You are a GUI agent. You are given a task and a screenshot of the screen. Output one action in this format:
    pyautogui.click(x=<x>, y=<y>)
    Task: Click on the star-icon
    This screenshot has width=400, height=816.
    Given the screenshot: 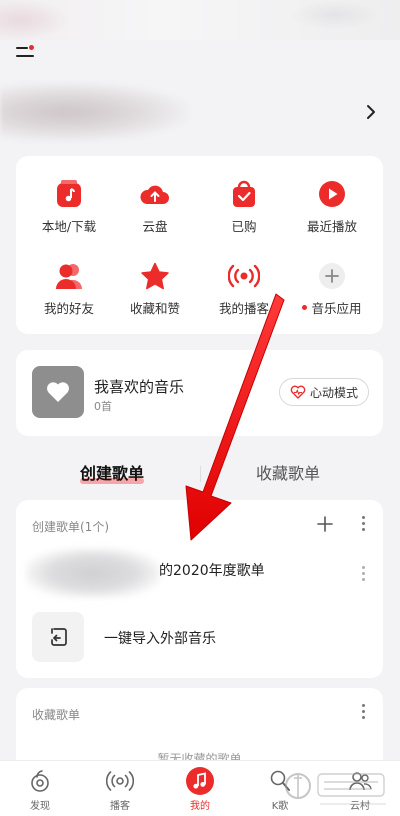 What is the action you would take?
    pyautogui.click(x=155, y=276)
    